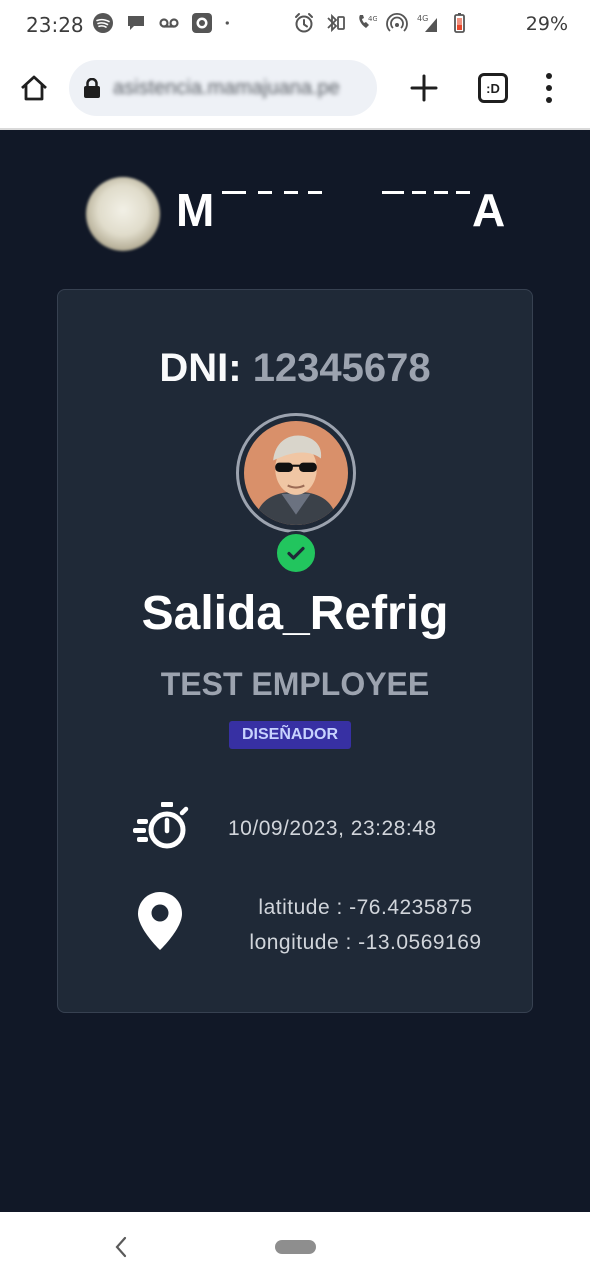  I want to click on spotify-icon, so click(103, 23).